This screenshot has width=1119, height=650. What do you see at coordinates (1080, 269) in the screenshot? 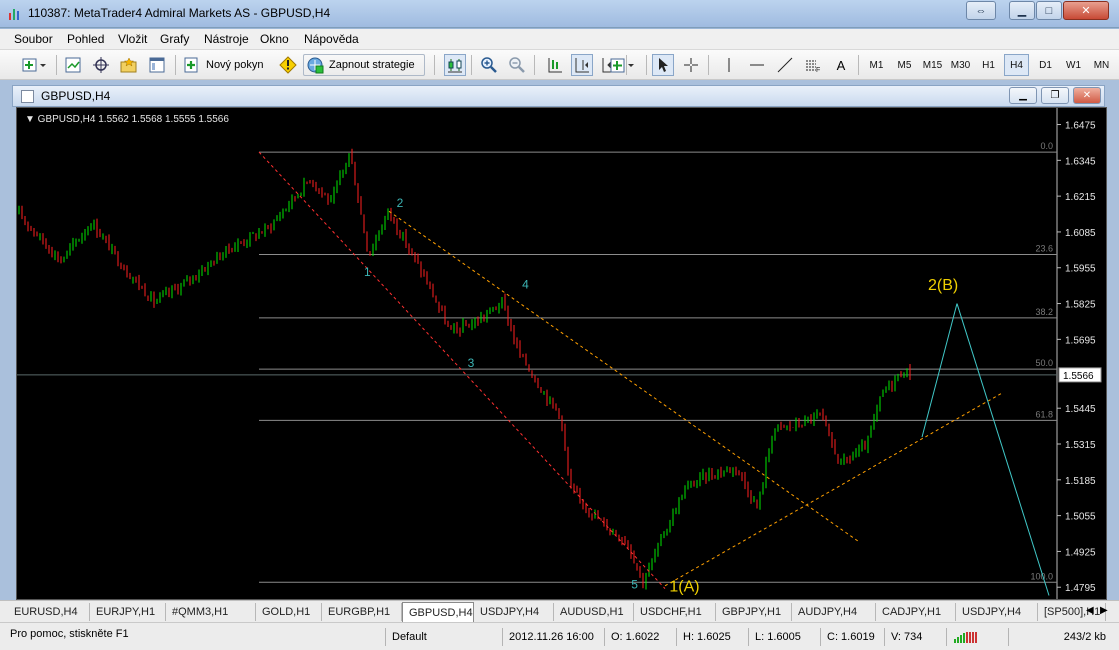
I see `price-tick-label: 1.5955` at bounding box center [1080, 269].